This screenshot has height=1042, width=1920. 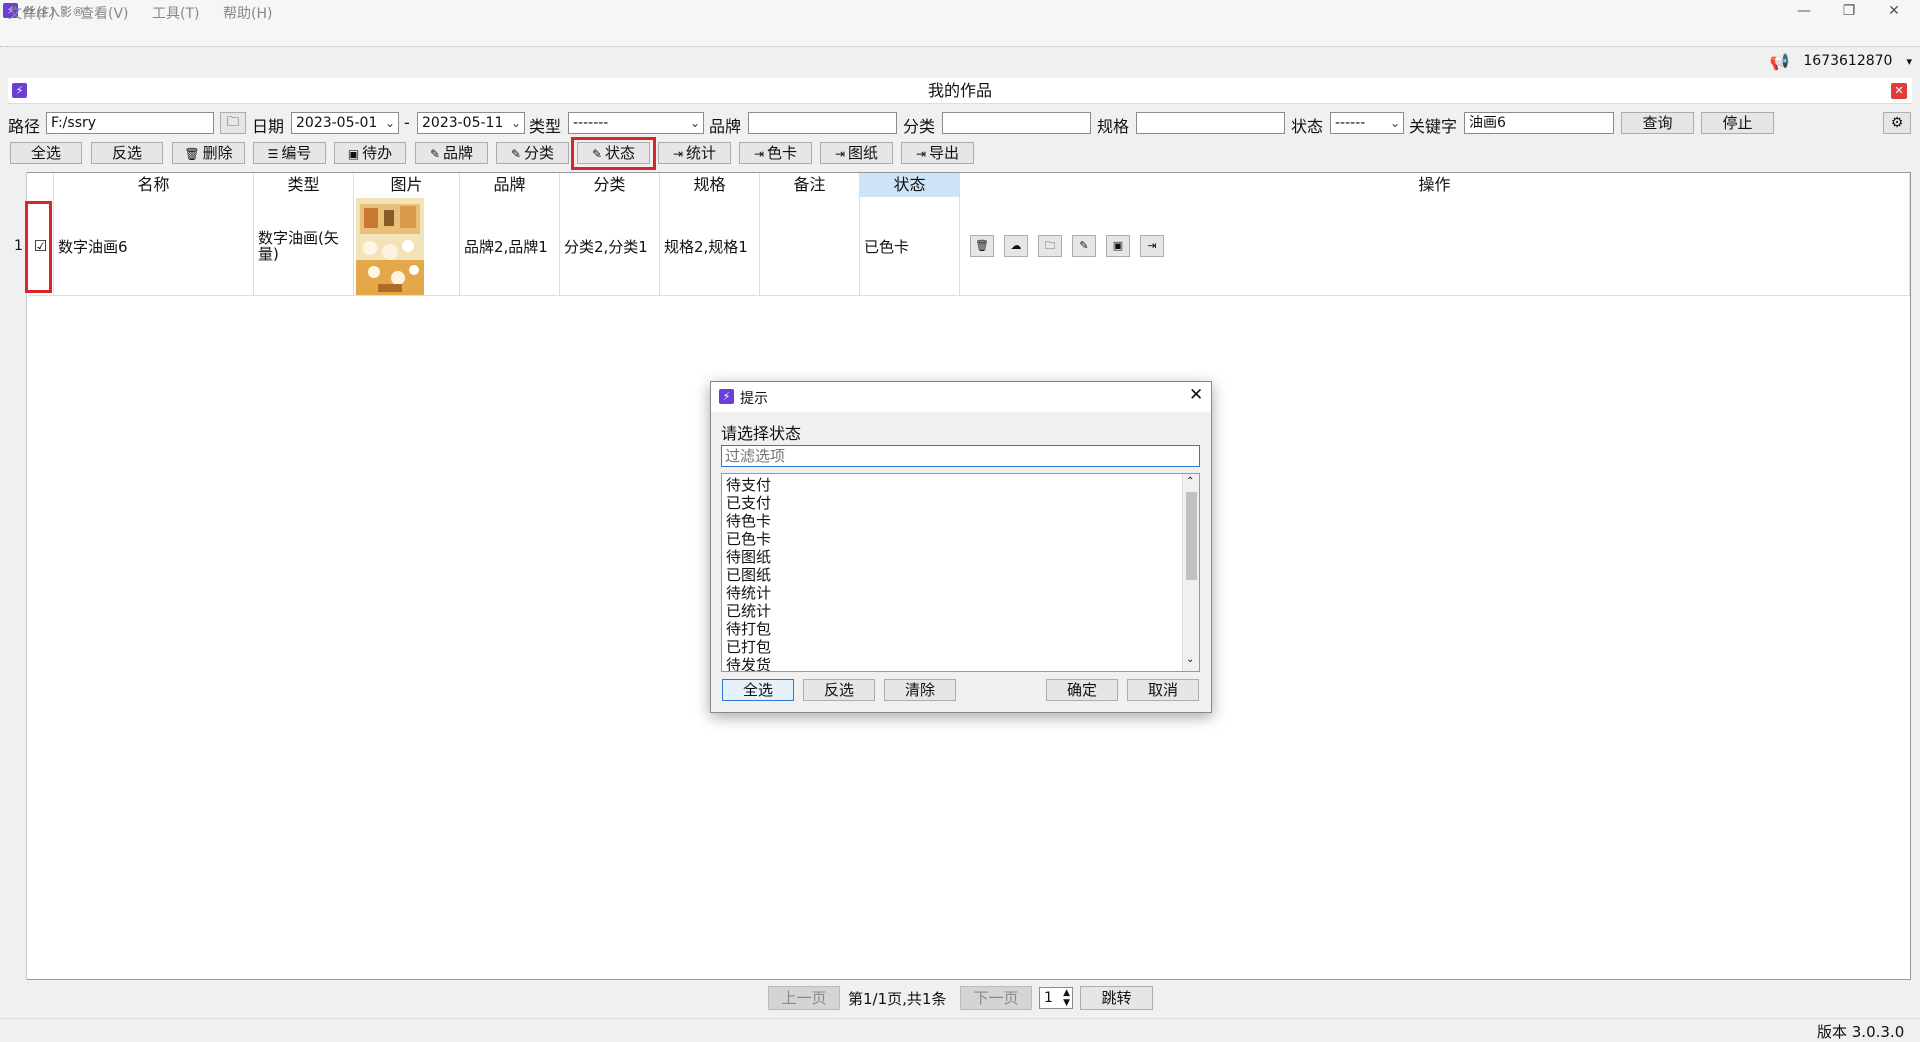 I want to click on column-header-actions: 操作, so click(x=1435, y=185).